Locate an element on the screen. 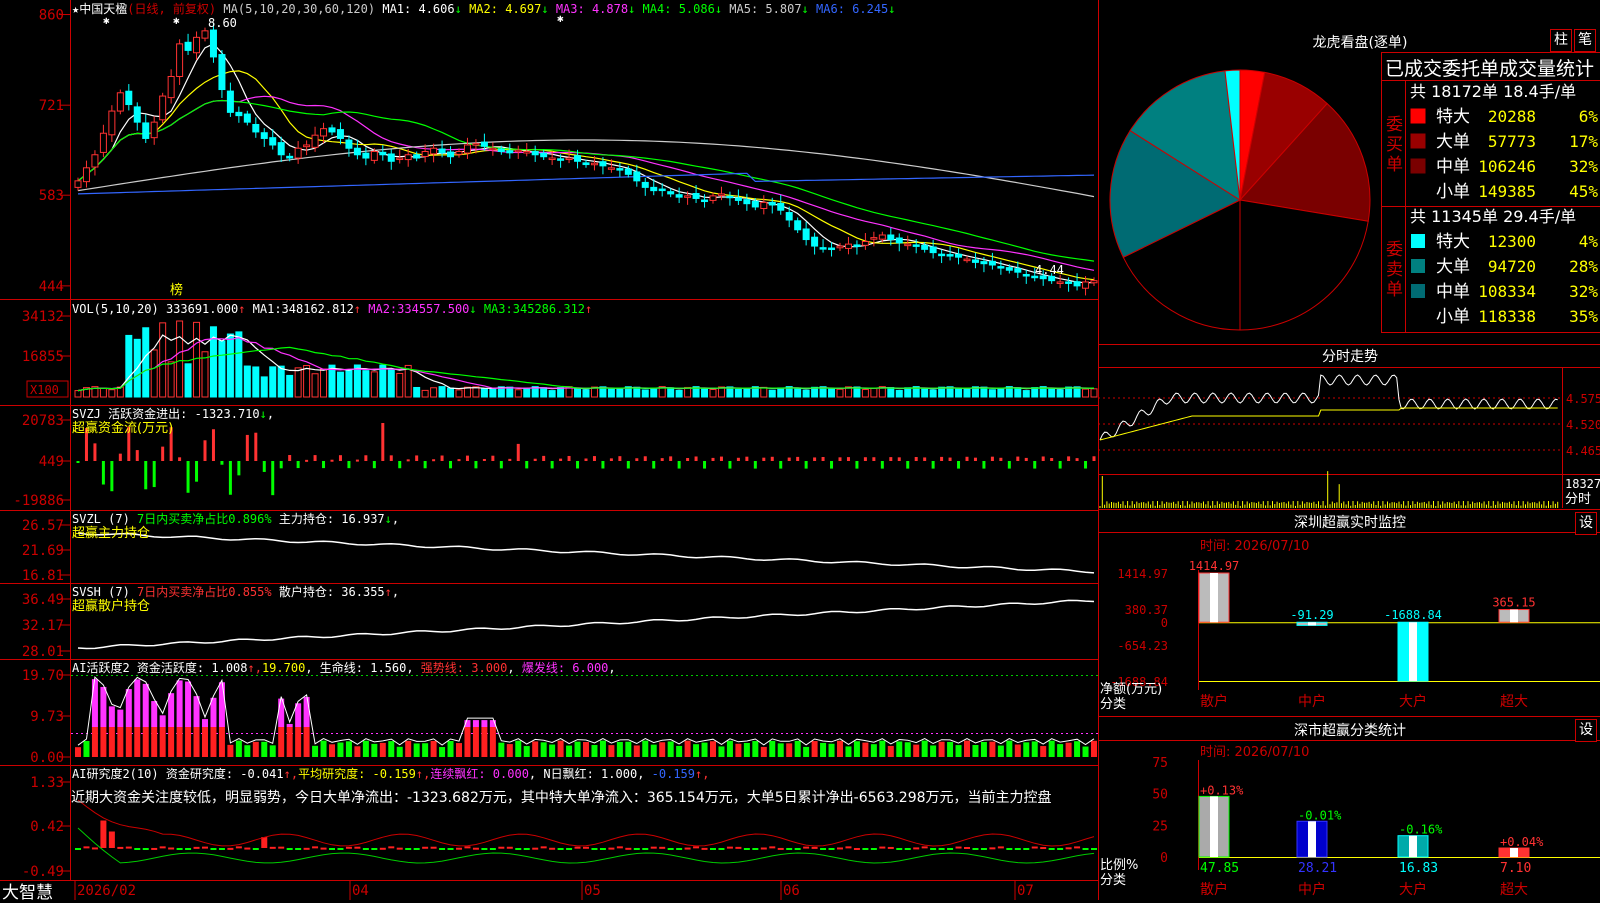 This screenshot has width=1600, height=903. stroke-mode-button: 笔 is located at coordinates (1585, 40).